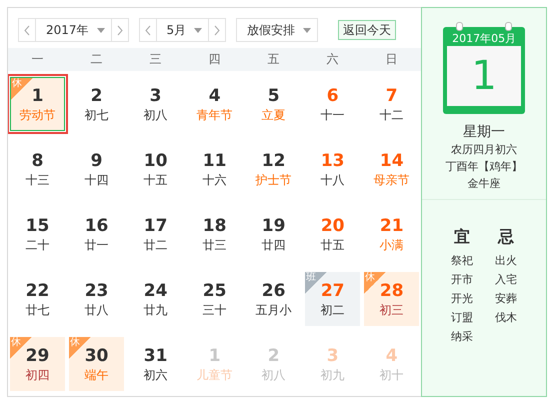  I want to click on lunar-date-text: 农历四月初六, so click(484, 150).